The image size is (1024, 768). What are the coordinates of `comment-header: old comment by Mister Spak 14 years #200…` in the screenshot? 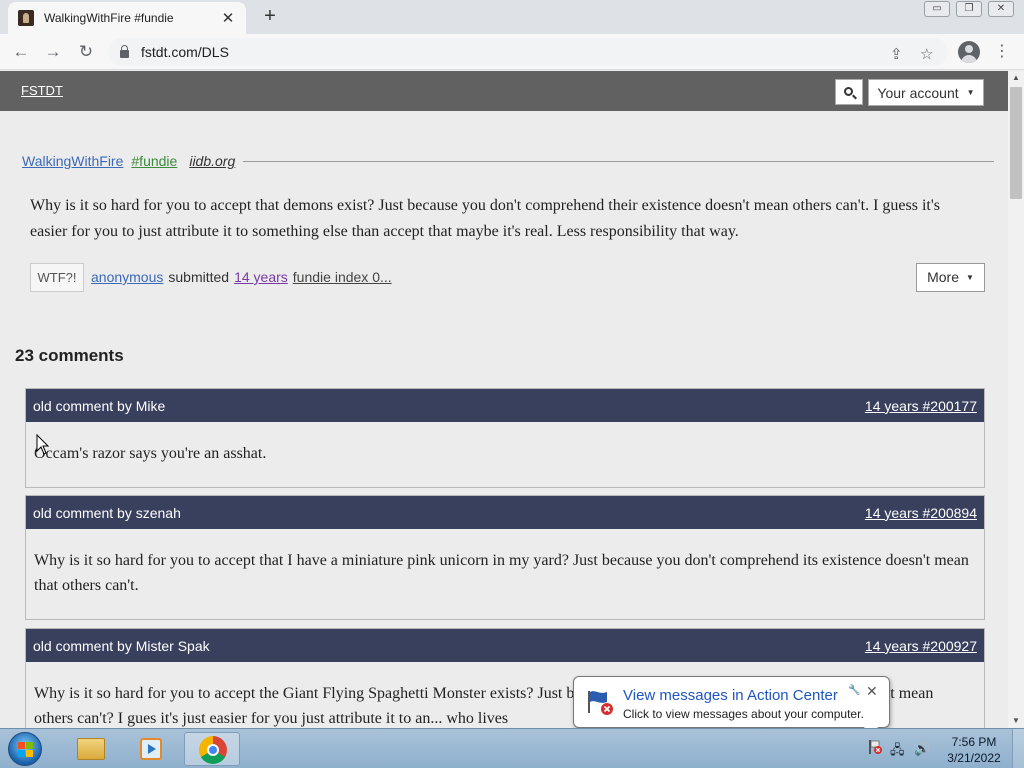 It's located at (505, 645).